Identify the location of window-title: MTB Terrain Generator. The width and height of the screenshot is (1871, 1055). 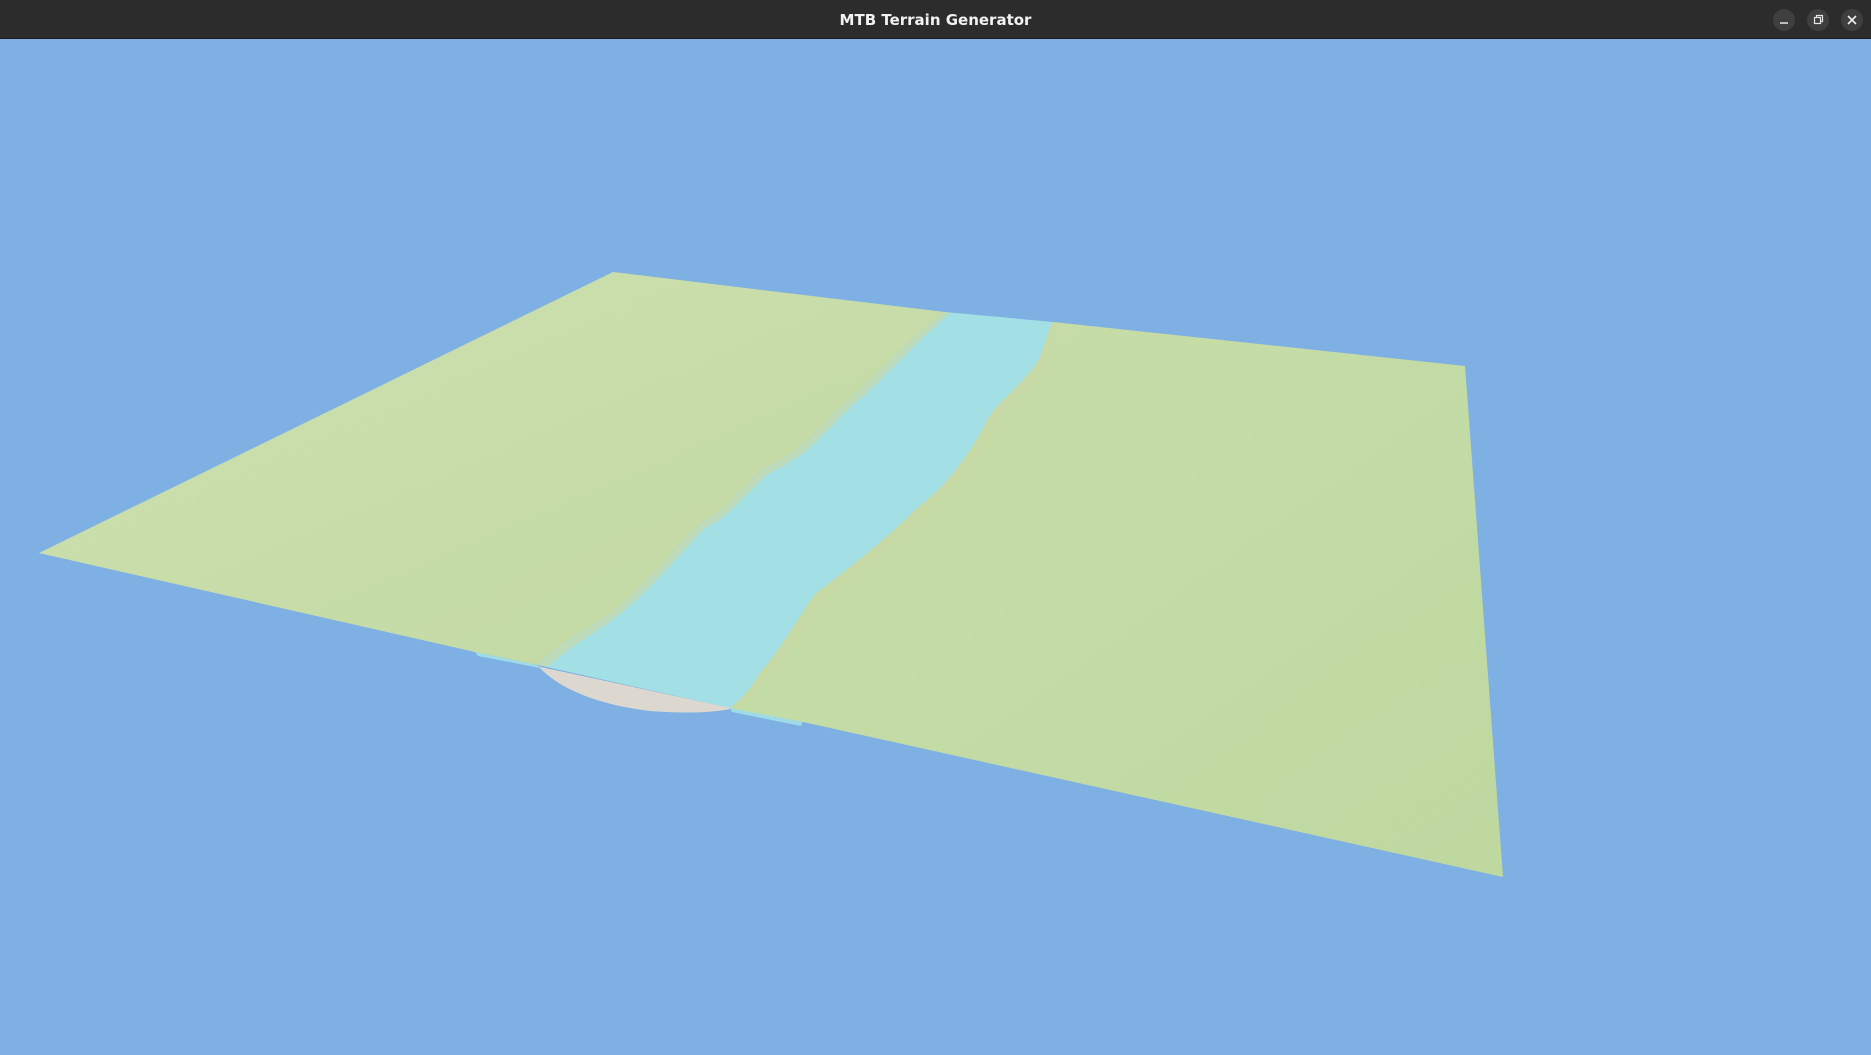
(935, 20).